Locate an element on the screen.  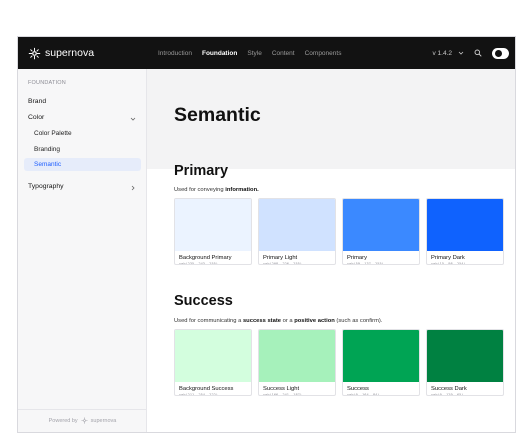
color-name: Background Primary is located at coordinates (205, 258).